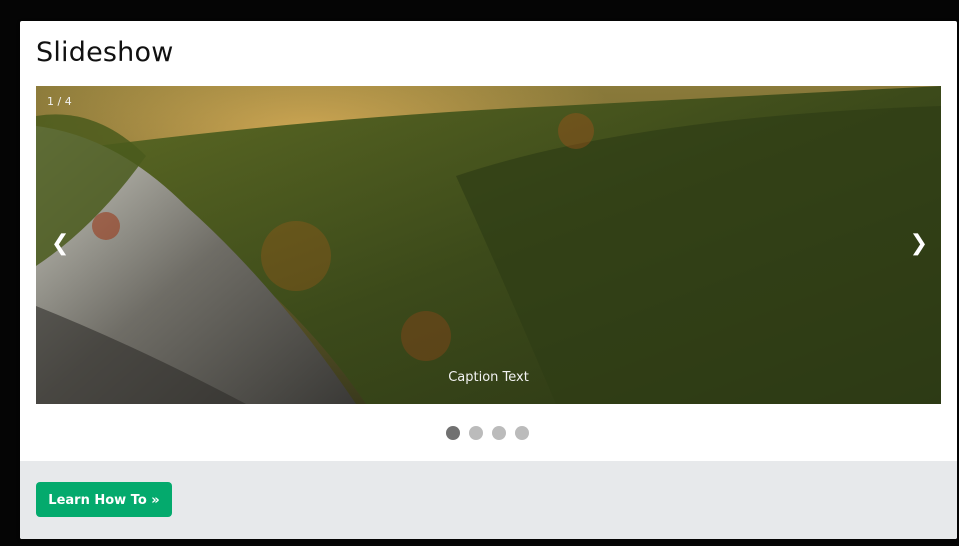 The width and height of the screenshot is (959, 546). I want to click on slide-dots, so click(487, 433).